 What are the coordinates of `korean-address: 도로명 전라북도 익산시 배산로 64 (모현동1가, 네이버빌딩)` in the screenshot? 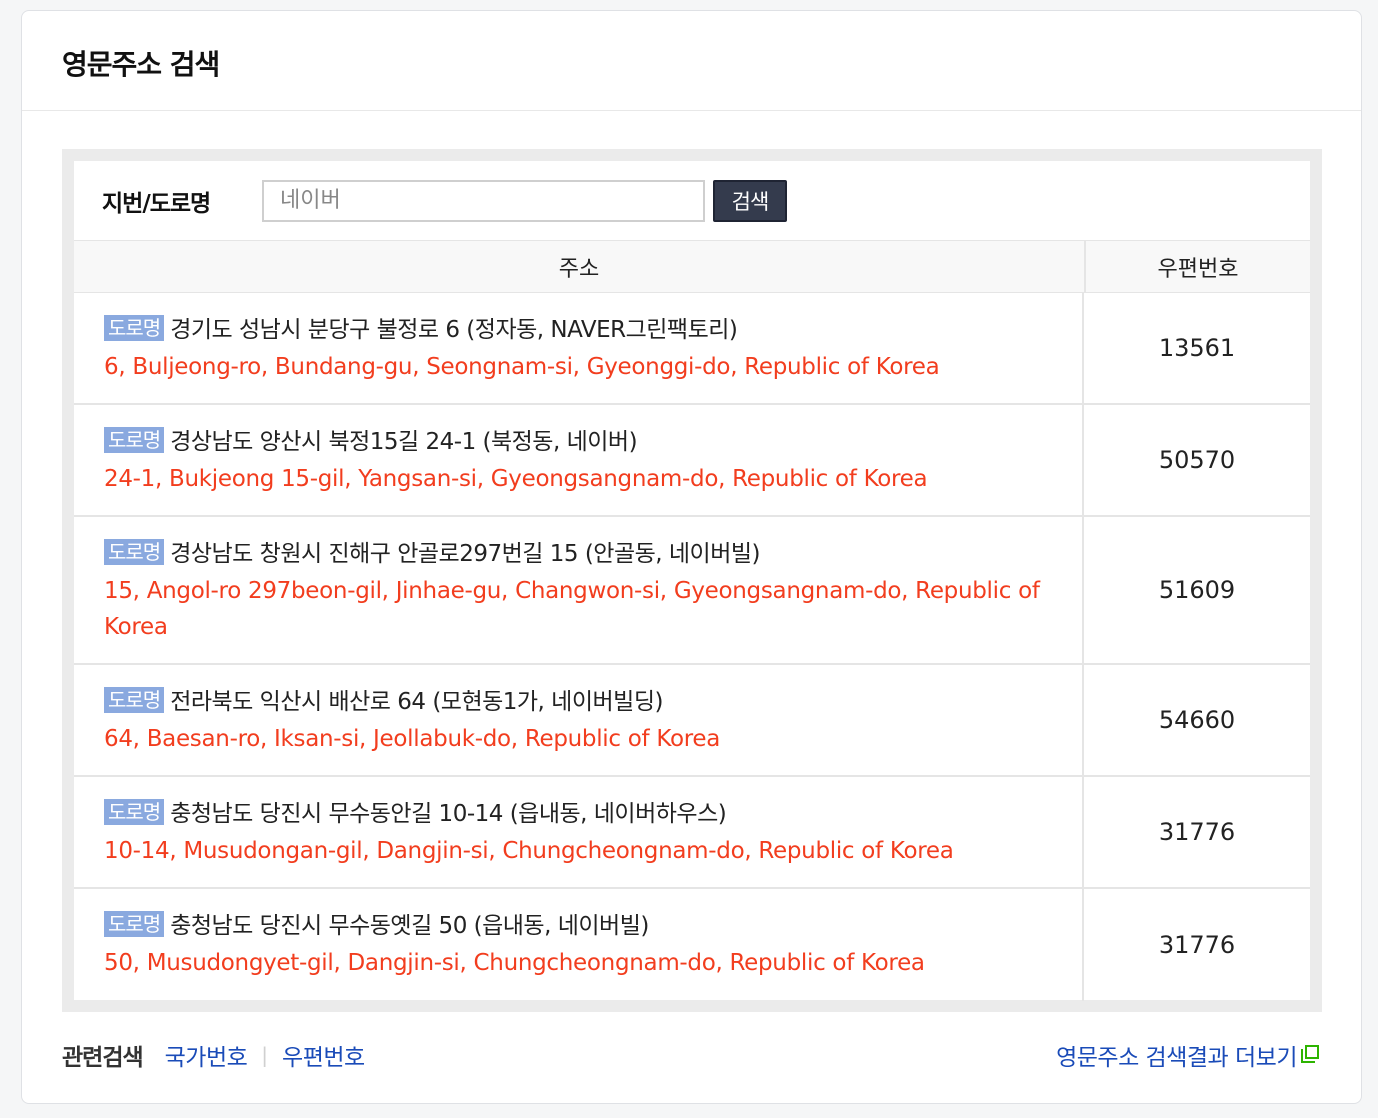 It's located at (583, 702).